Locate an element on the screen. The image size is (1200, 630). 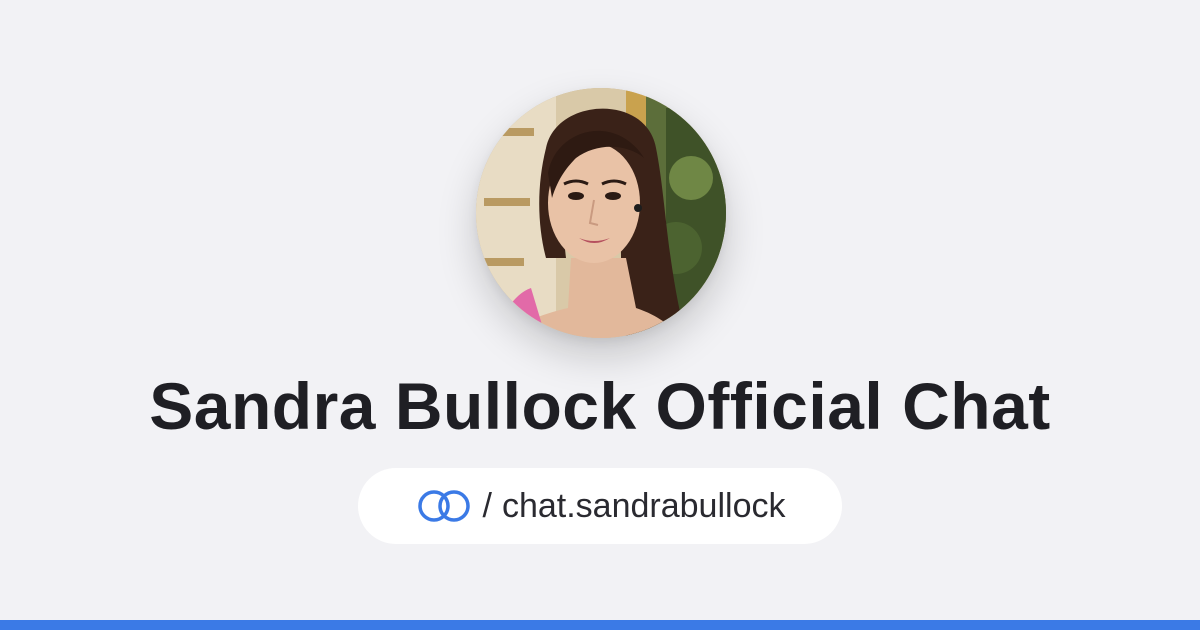
avatar is located at coordinates (601, 213).